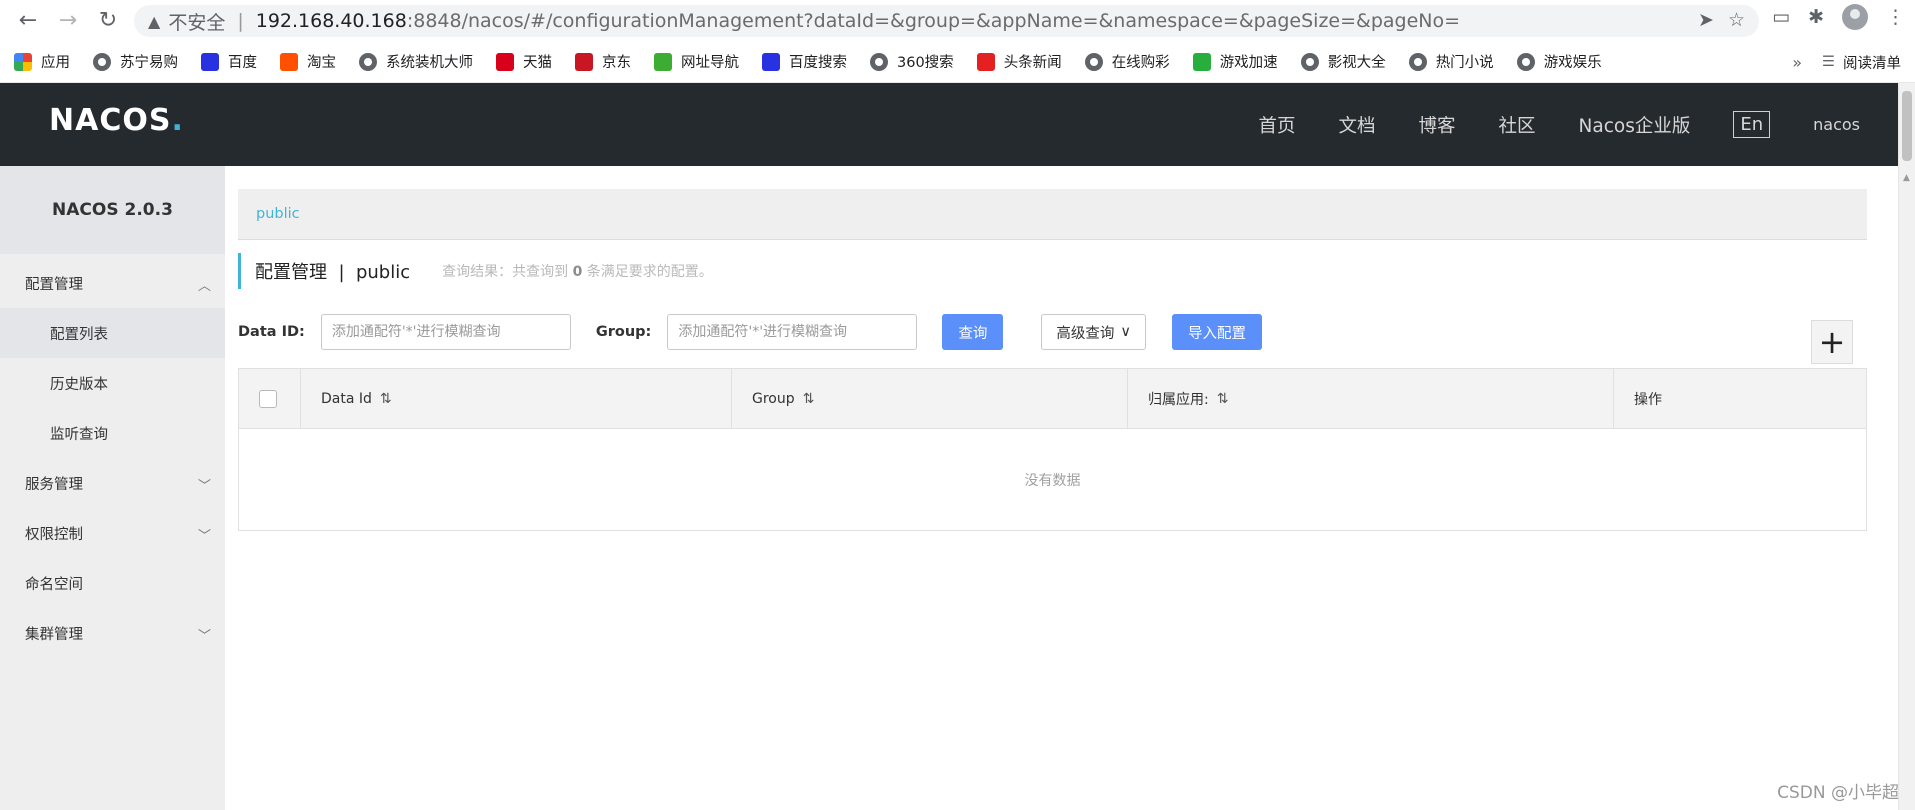 The width and height of the screenshot is (1915, 810). Describe the element at coordinates (204, 286) in the screenshot. I see `chevron-up-icon: ︿` at that location.